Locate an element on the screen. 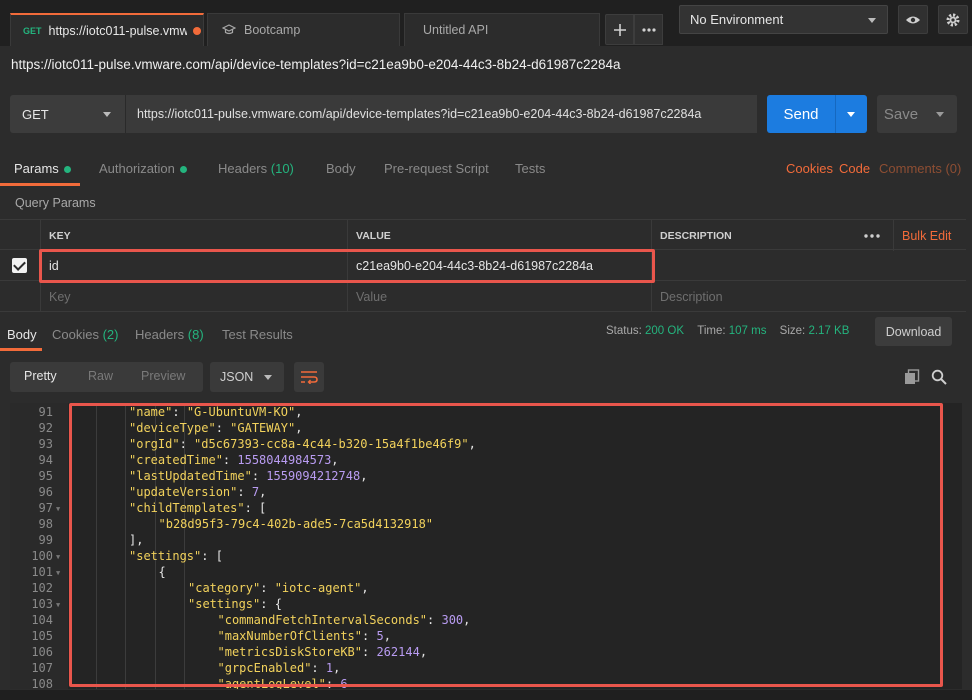  line-number: 108 is located at coordinates (42, 683).